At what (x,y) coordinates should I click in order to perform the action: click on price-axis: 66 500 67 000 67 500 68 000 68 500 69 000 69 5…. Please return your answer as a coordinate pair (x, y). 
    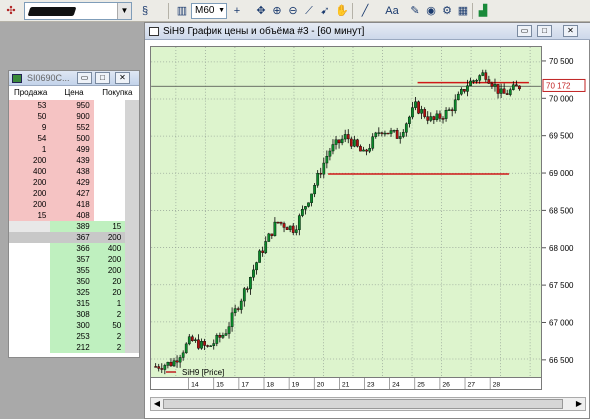
    Looking at the image, I should click on (564, 216).